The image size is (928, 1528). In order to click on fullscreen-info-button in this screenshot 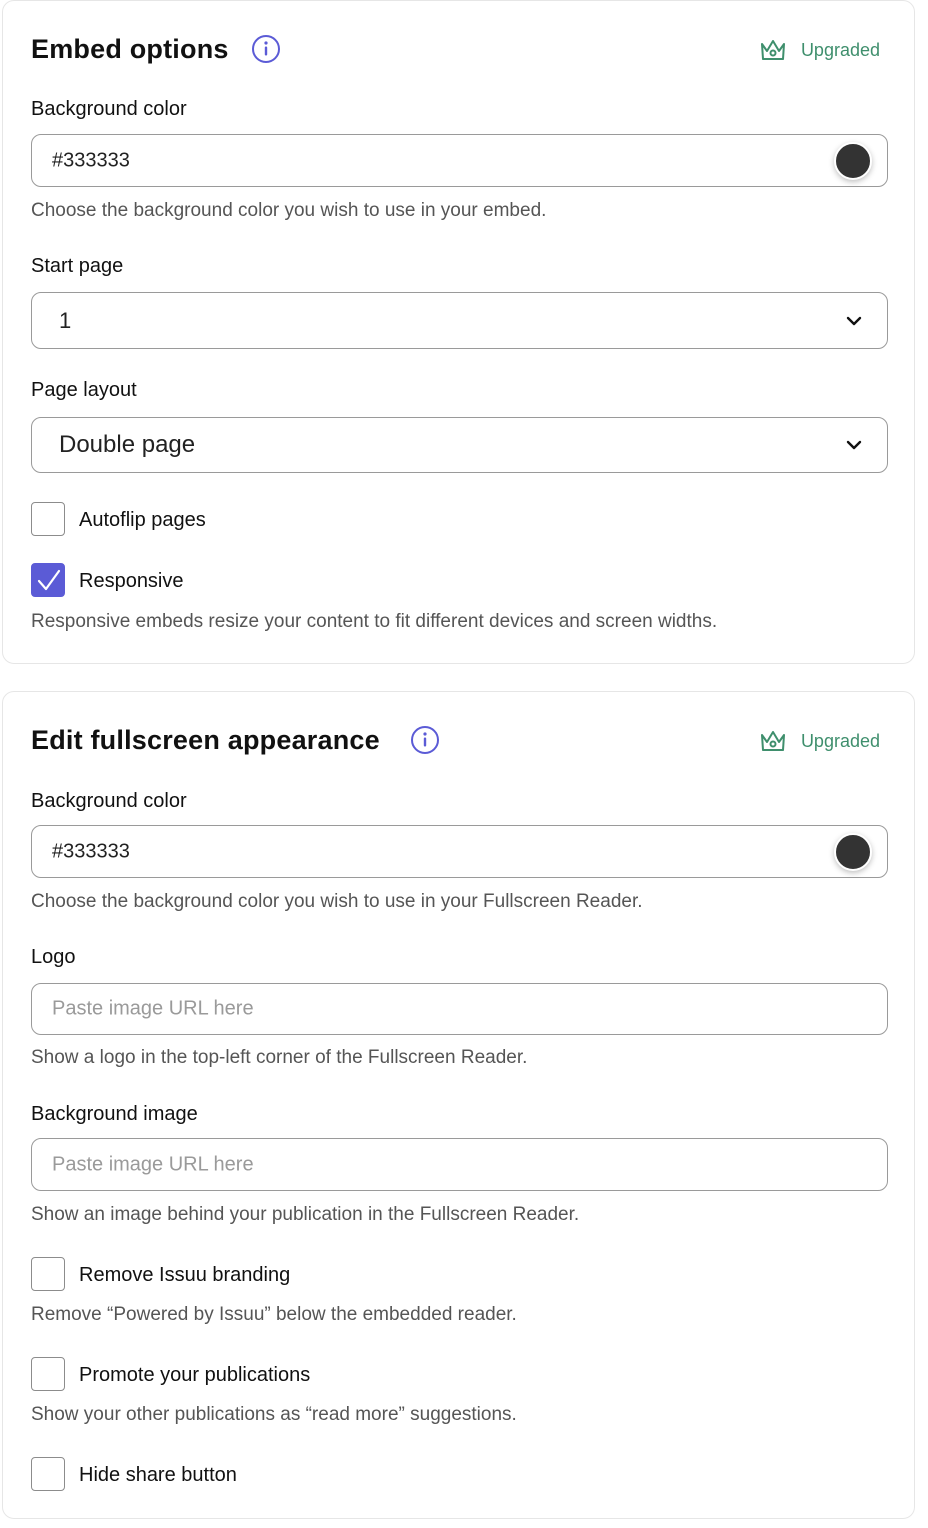, I will do `click(425, 742)`.